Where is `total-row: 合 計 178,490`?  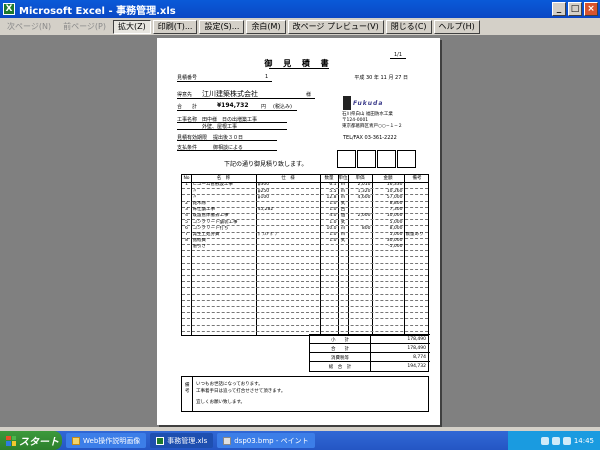
total-row: 合 計 178,490 is located at coordinates (370, 347).